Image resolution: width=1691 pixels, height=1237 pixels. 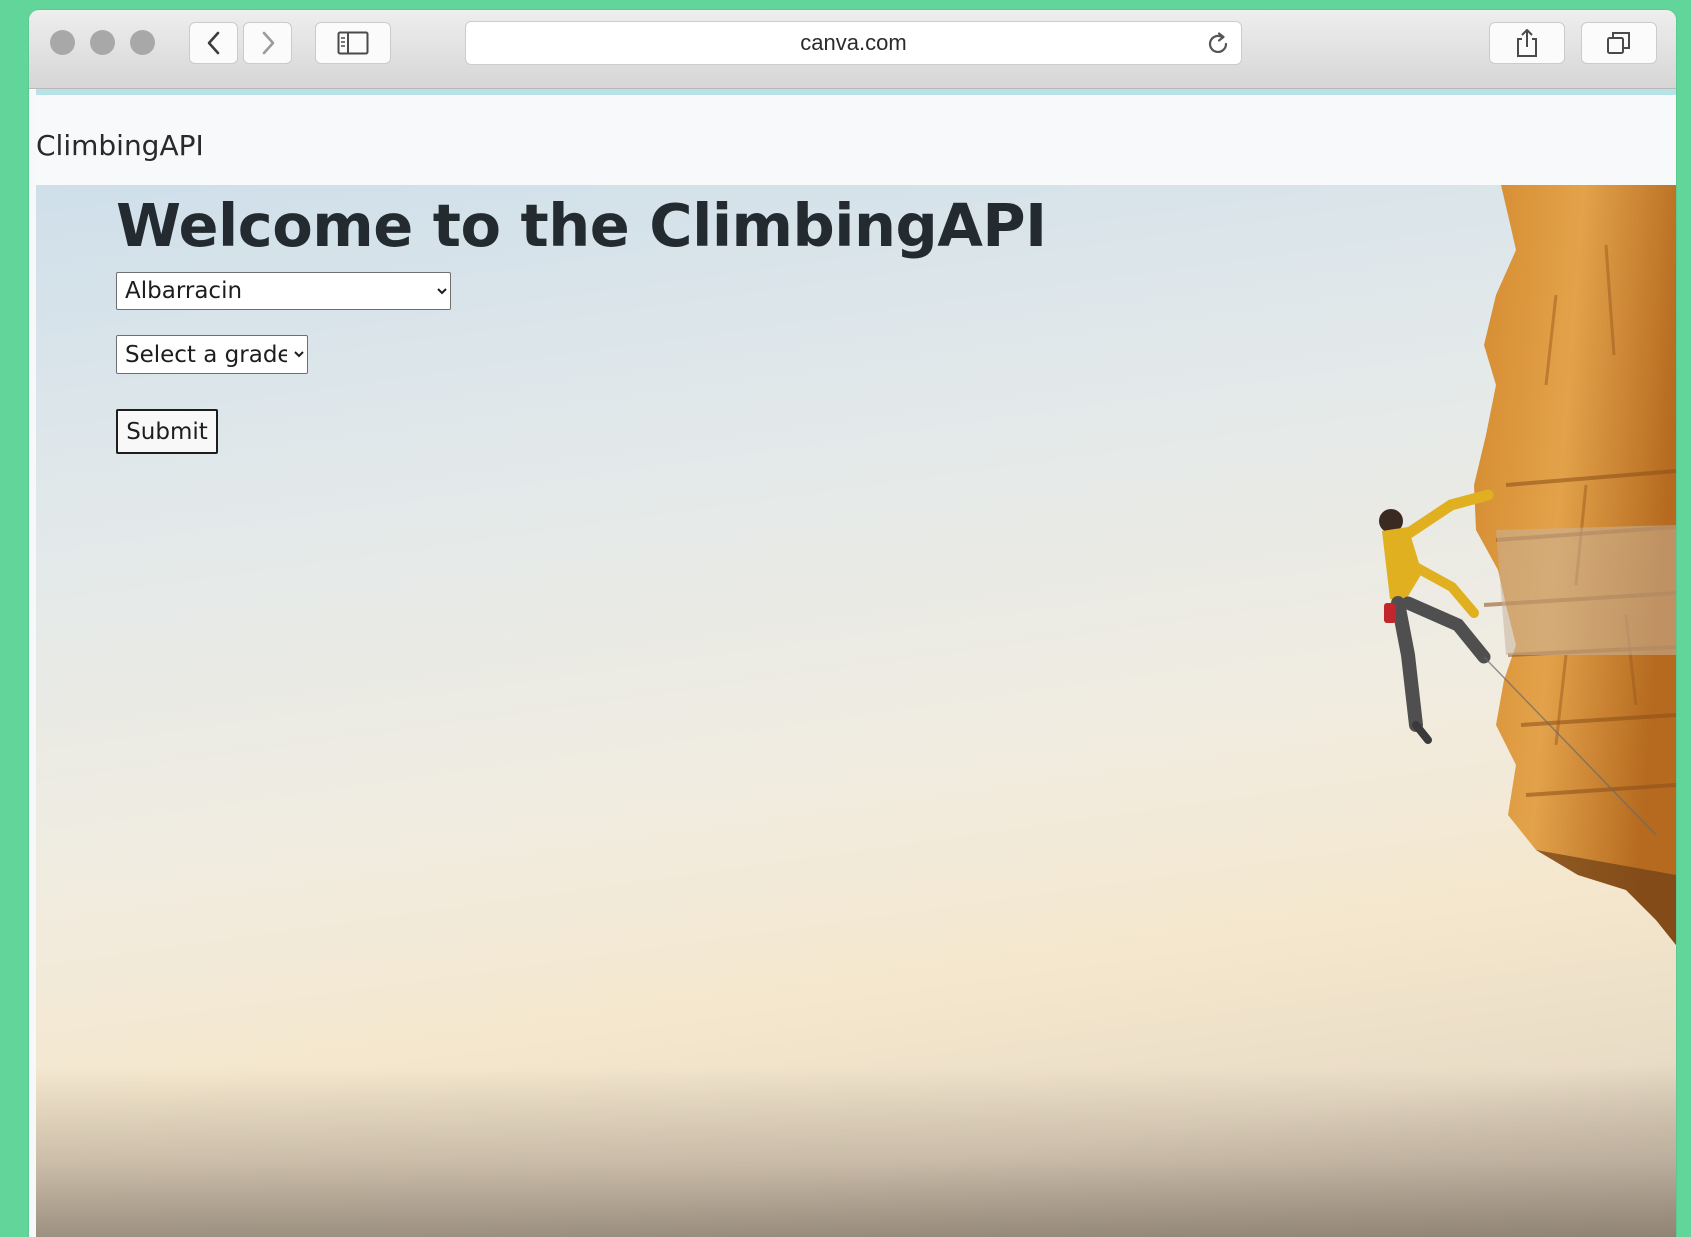 I want to click on page-title: Welcome to the ClimbingAPI, so click(x=581, y=225).